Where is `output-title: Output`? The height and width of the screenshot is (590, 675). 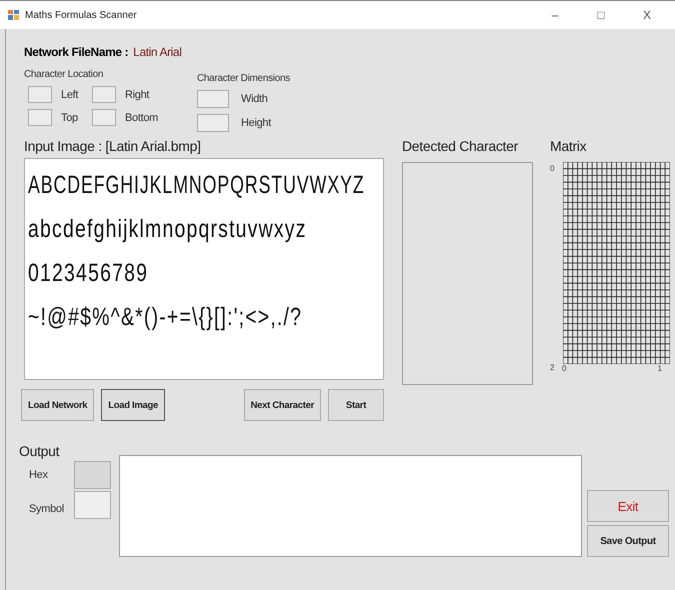
output-title: Output is located at coordinates (39, 451).